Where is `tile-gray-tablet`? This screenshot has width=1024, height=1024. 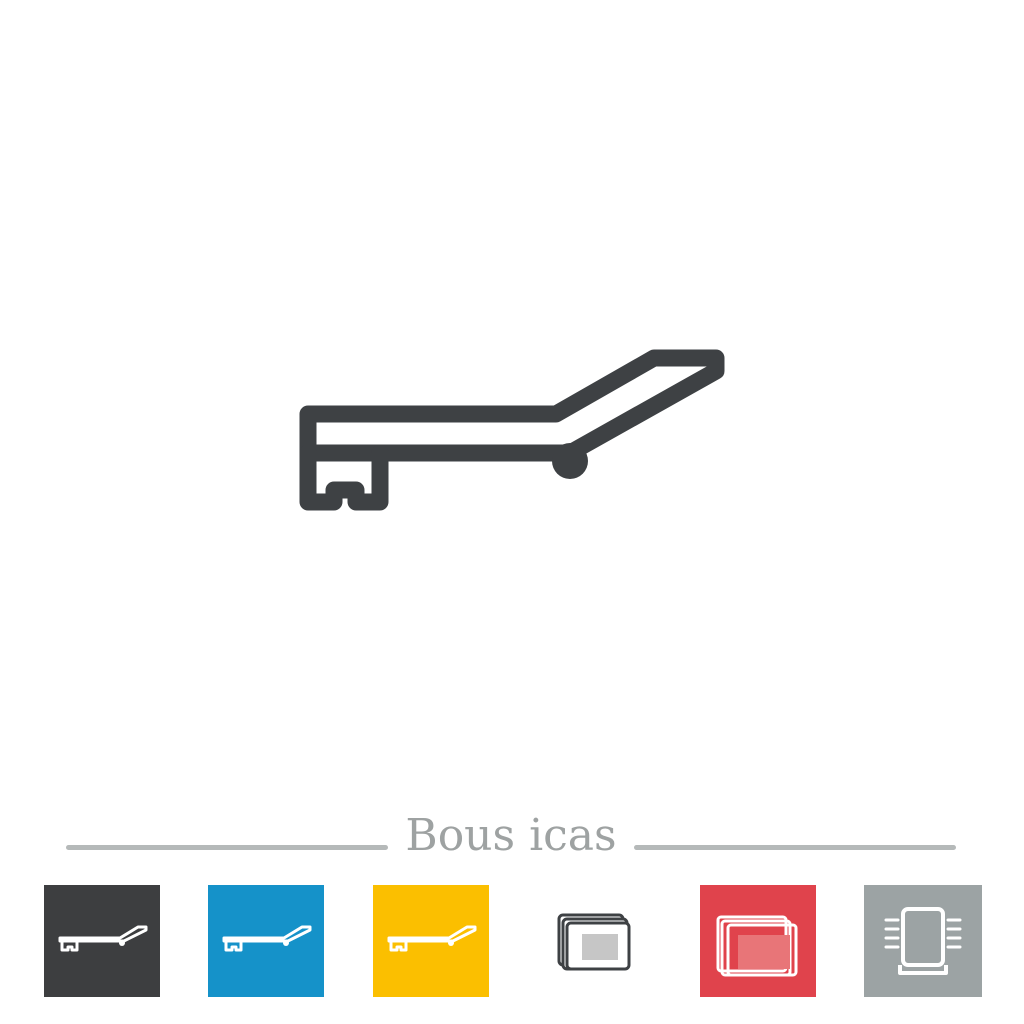
tile-gray-tablet is located at coordinates (923, 941).